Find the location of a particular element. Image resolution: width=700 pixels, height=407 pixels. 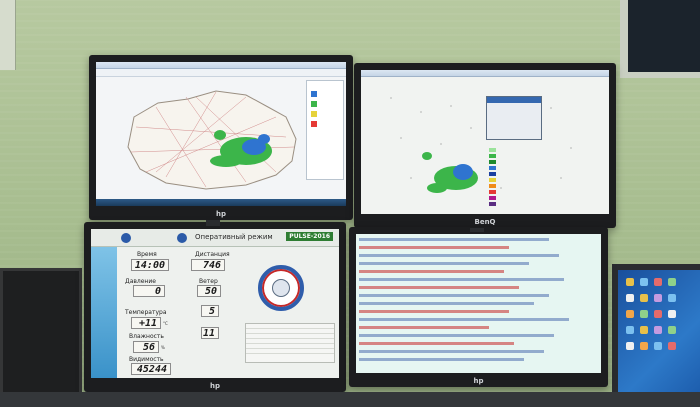

temperature-unit: °С is located at coordinates (165, 323).